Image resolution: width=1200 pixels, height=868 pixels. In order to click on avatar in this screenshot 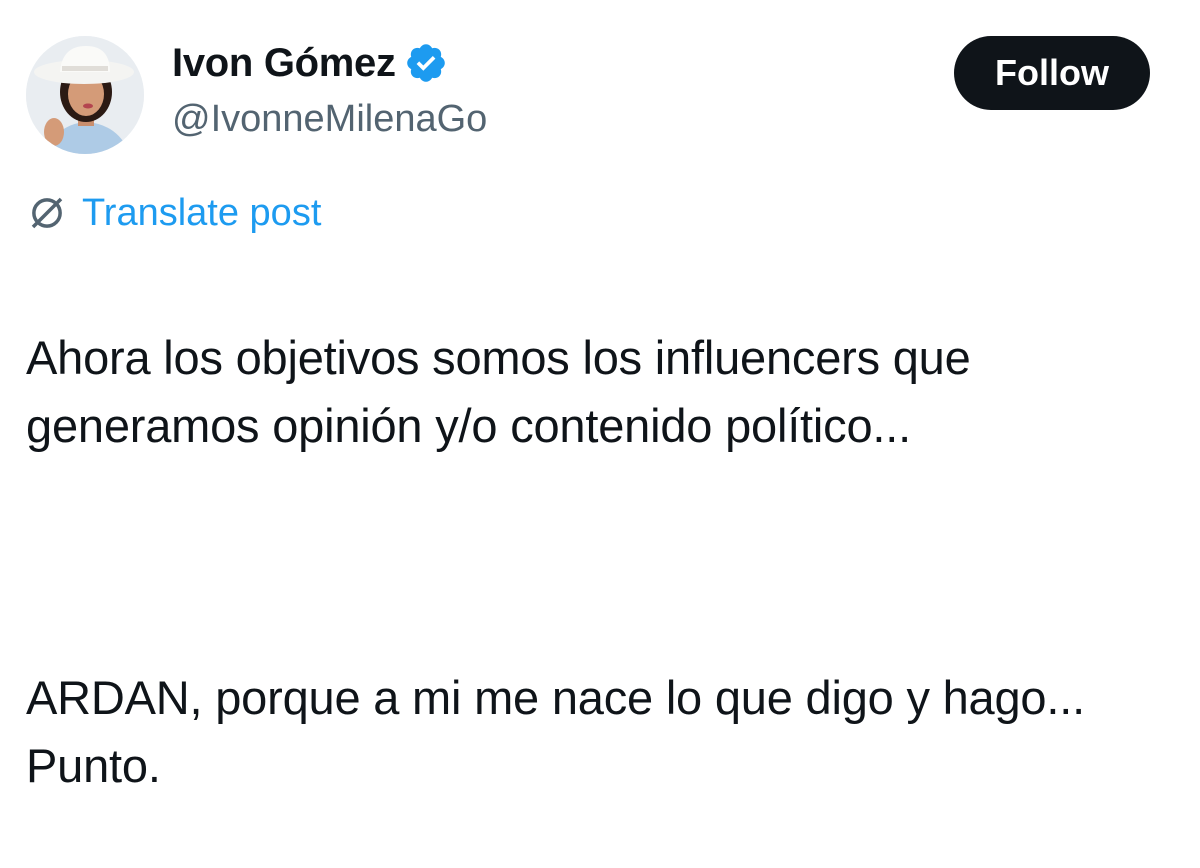, I will do `click(85, 95)`.